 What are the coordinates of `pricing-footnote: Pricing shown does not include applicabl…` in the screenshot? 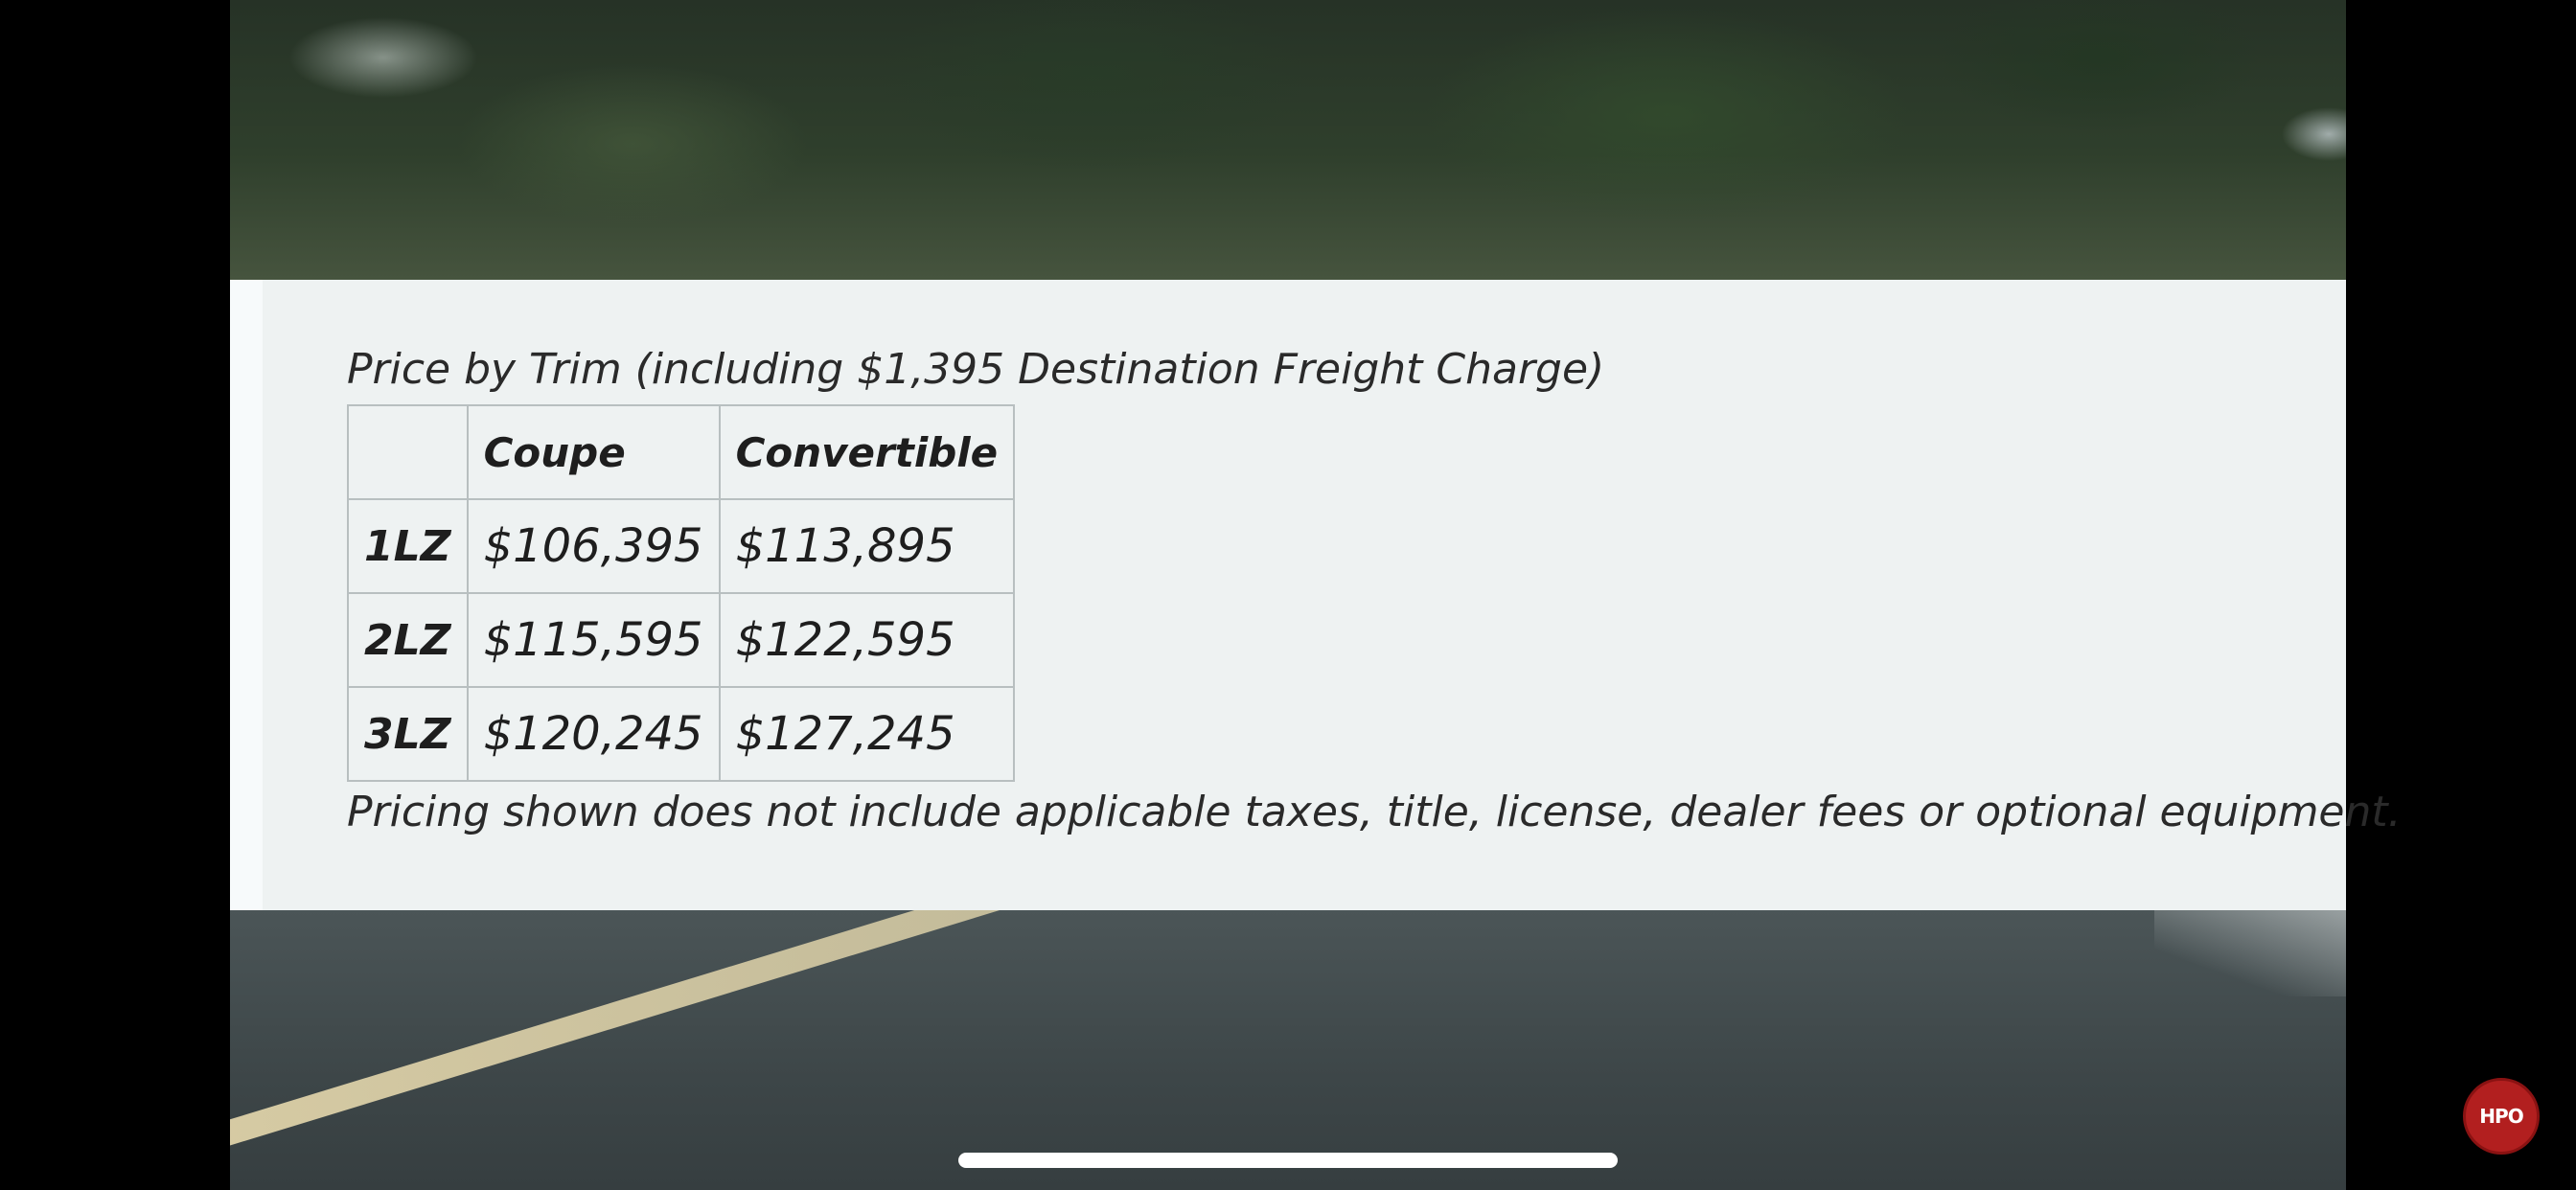 It's located at (1374, 812).